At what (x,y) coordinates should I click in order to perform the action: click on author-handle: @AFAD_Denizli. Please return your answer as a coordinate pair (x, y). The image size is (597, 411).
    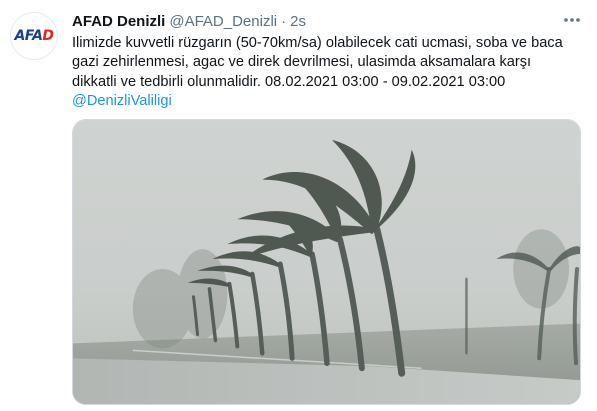
    Looking at the image, I should click on (223, 21).